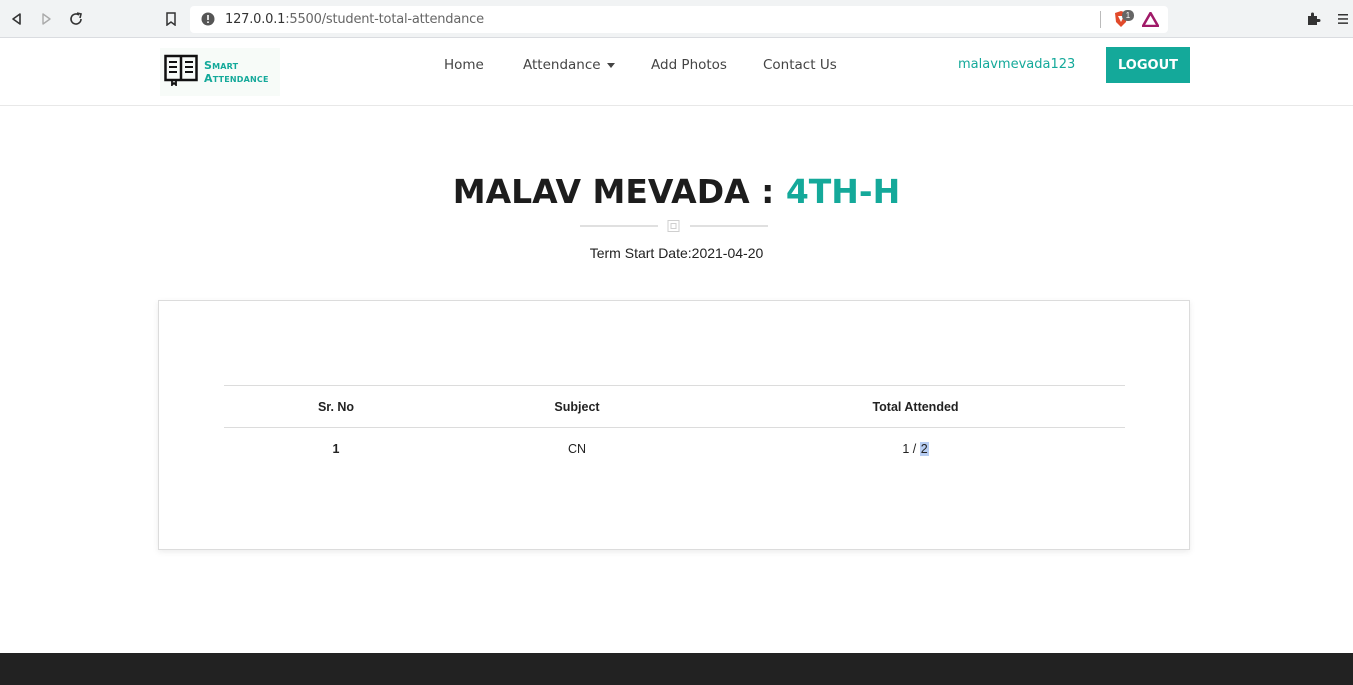 The image size is (1353, 685). What do you see at coordinates (689, 65) in the screenshot?
I see `nav-add-photos: Add Photos` at bounding box center [689, 65].